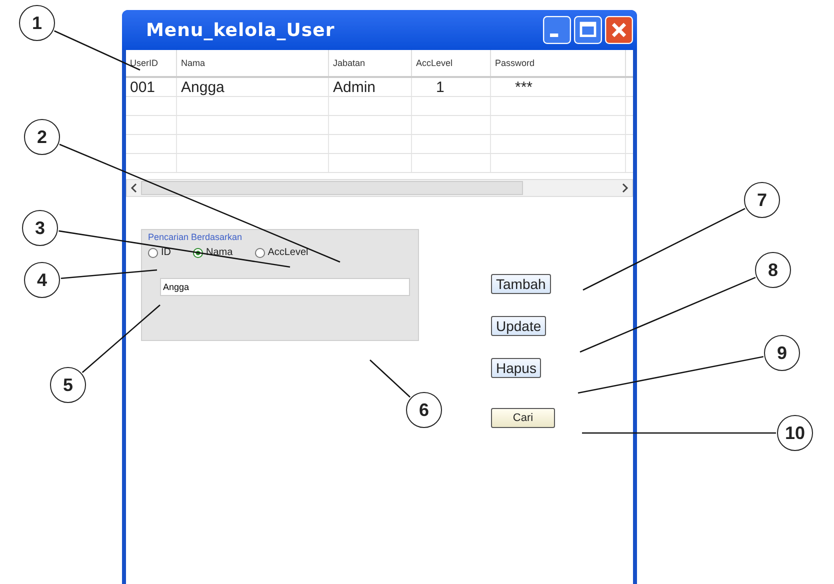 The image size is (834, 584). What do you see at coordinates (151, 63) in the screenshot?
I see `column-header: UserID` at bounding box center [151, 63].